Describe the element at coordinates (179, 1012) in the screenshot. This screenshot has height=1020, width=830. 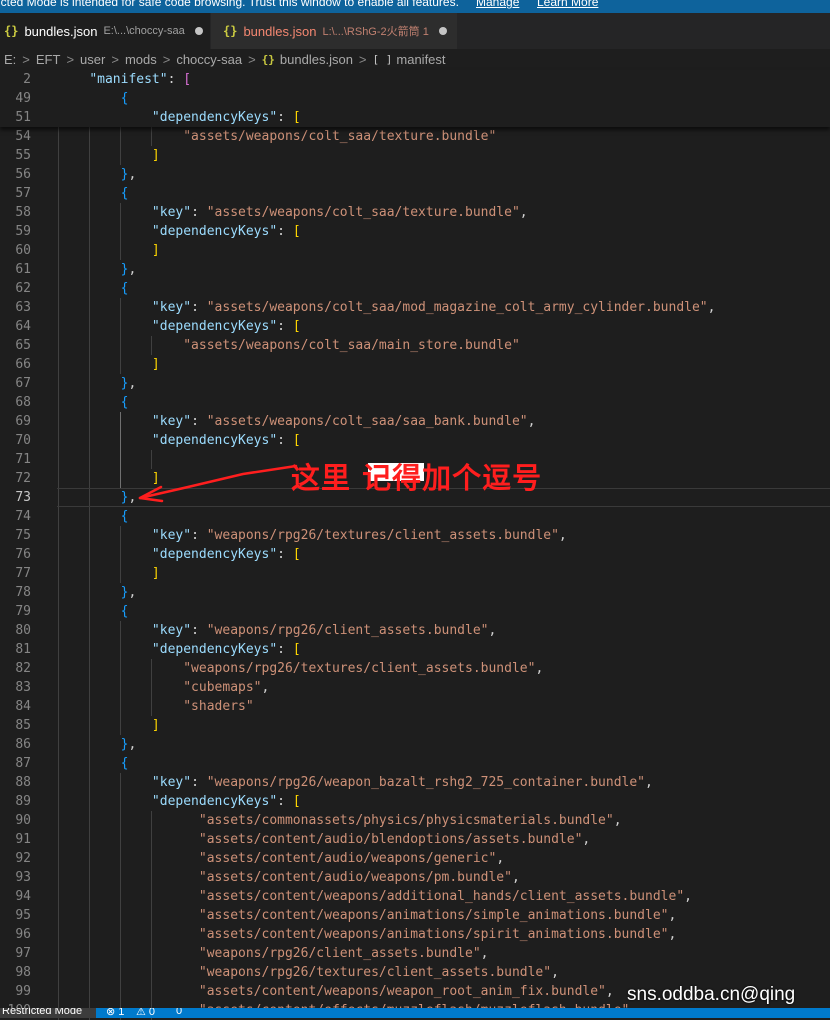
I see `ports-indicator: 0` at that location.